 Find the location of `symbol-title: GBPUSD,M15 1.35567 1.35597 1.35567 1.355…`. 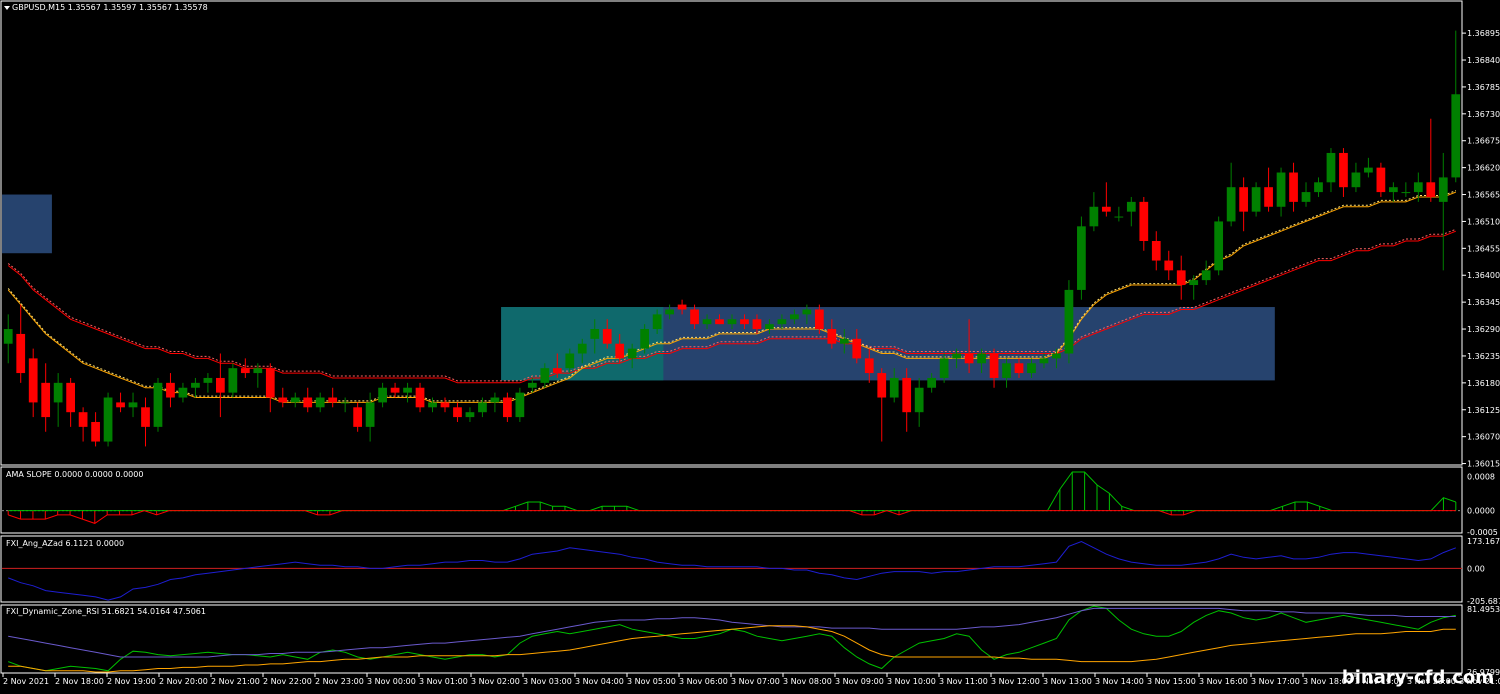

symbol-title: GBPUSD,M15 1.35567 1.35597 1.35567 1.355… is located at coordinates (110, 7).